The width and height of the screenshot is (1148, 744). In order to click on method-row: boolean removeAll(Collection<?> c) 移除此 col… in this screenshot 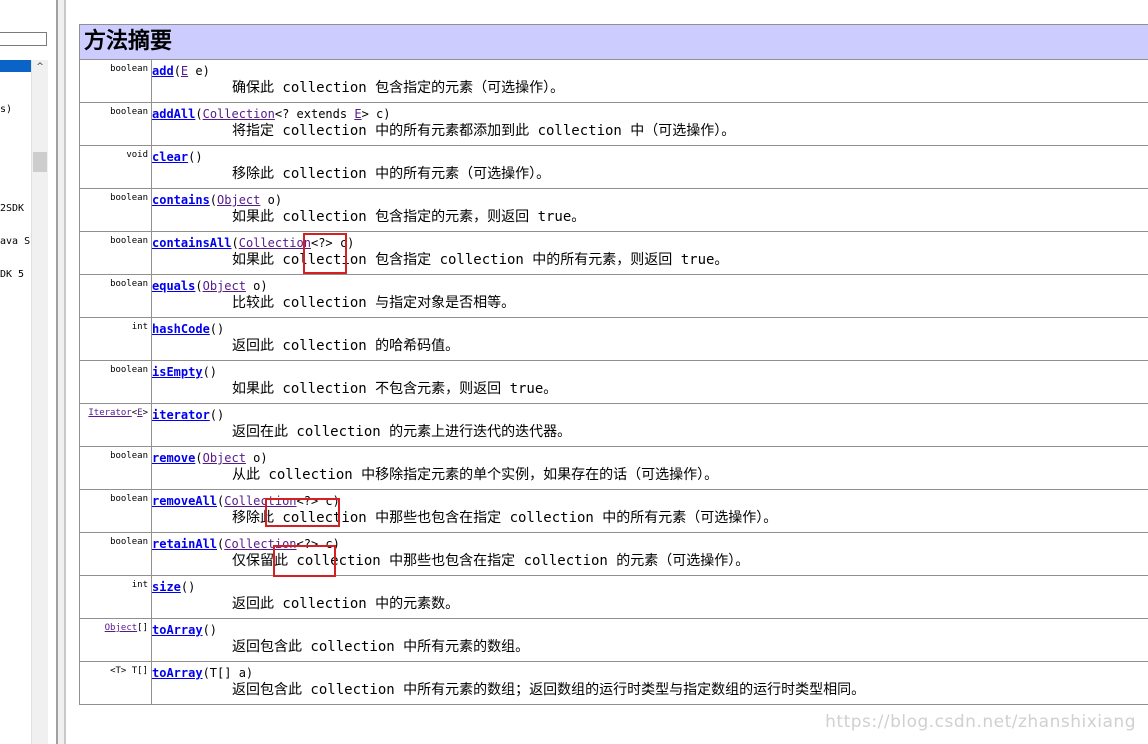, I will do `click(613, 511)`.